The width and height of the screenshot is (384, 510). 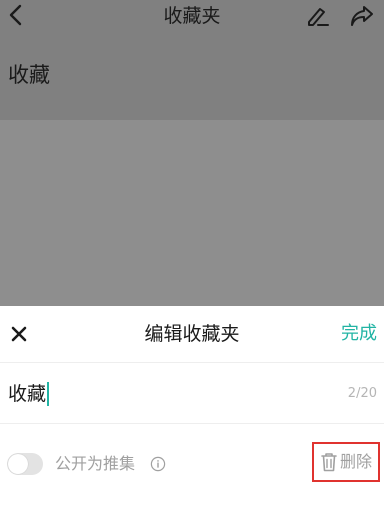 I want to click on top-bar: 收藏夹, so click(x=192, y=16).